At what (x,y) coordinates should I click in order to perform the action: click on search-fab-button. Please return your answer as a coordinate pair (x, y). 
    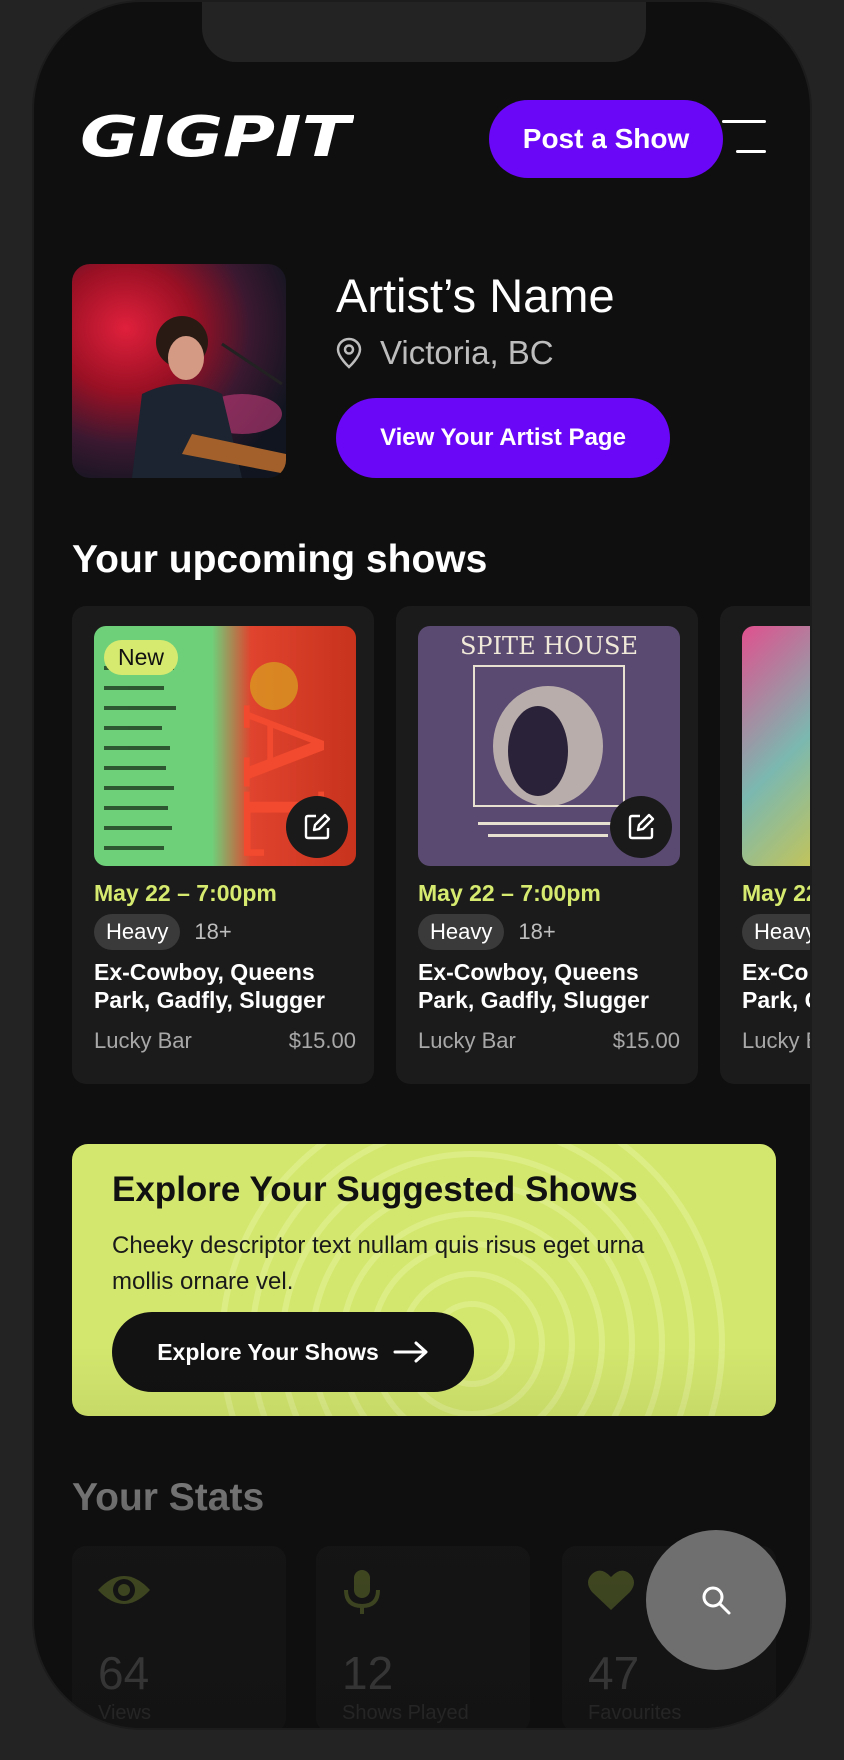
    Looking at the image, I should click on (716, 1600).